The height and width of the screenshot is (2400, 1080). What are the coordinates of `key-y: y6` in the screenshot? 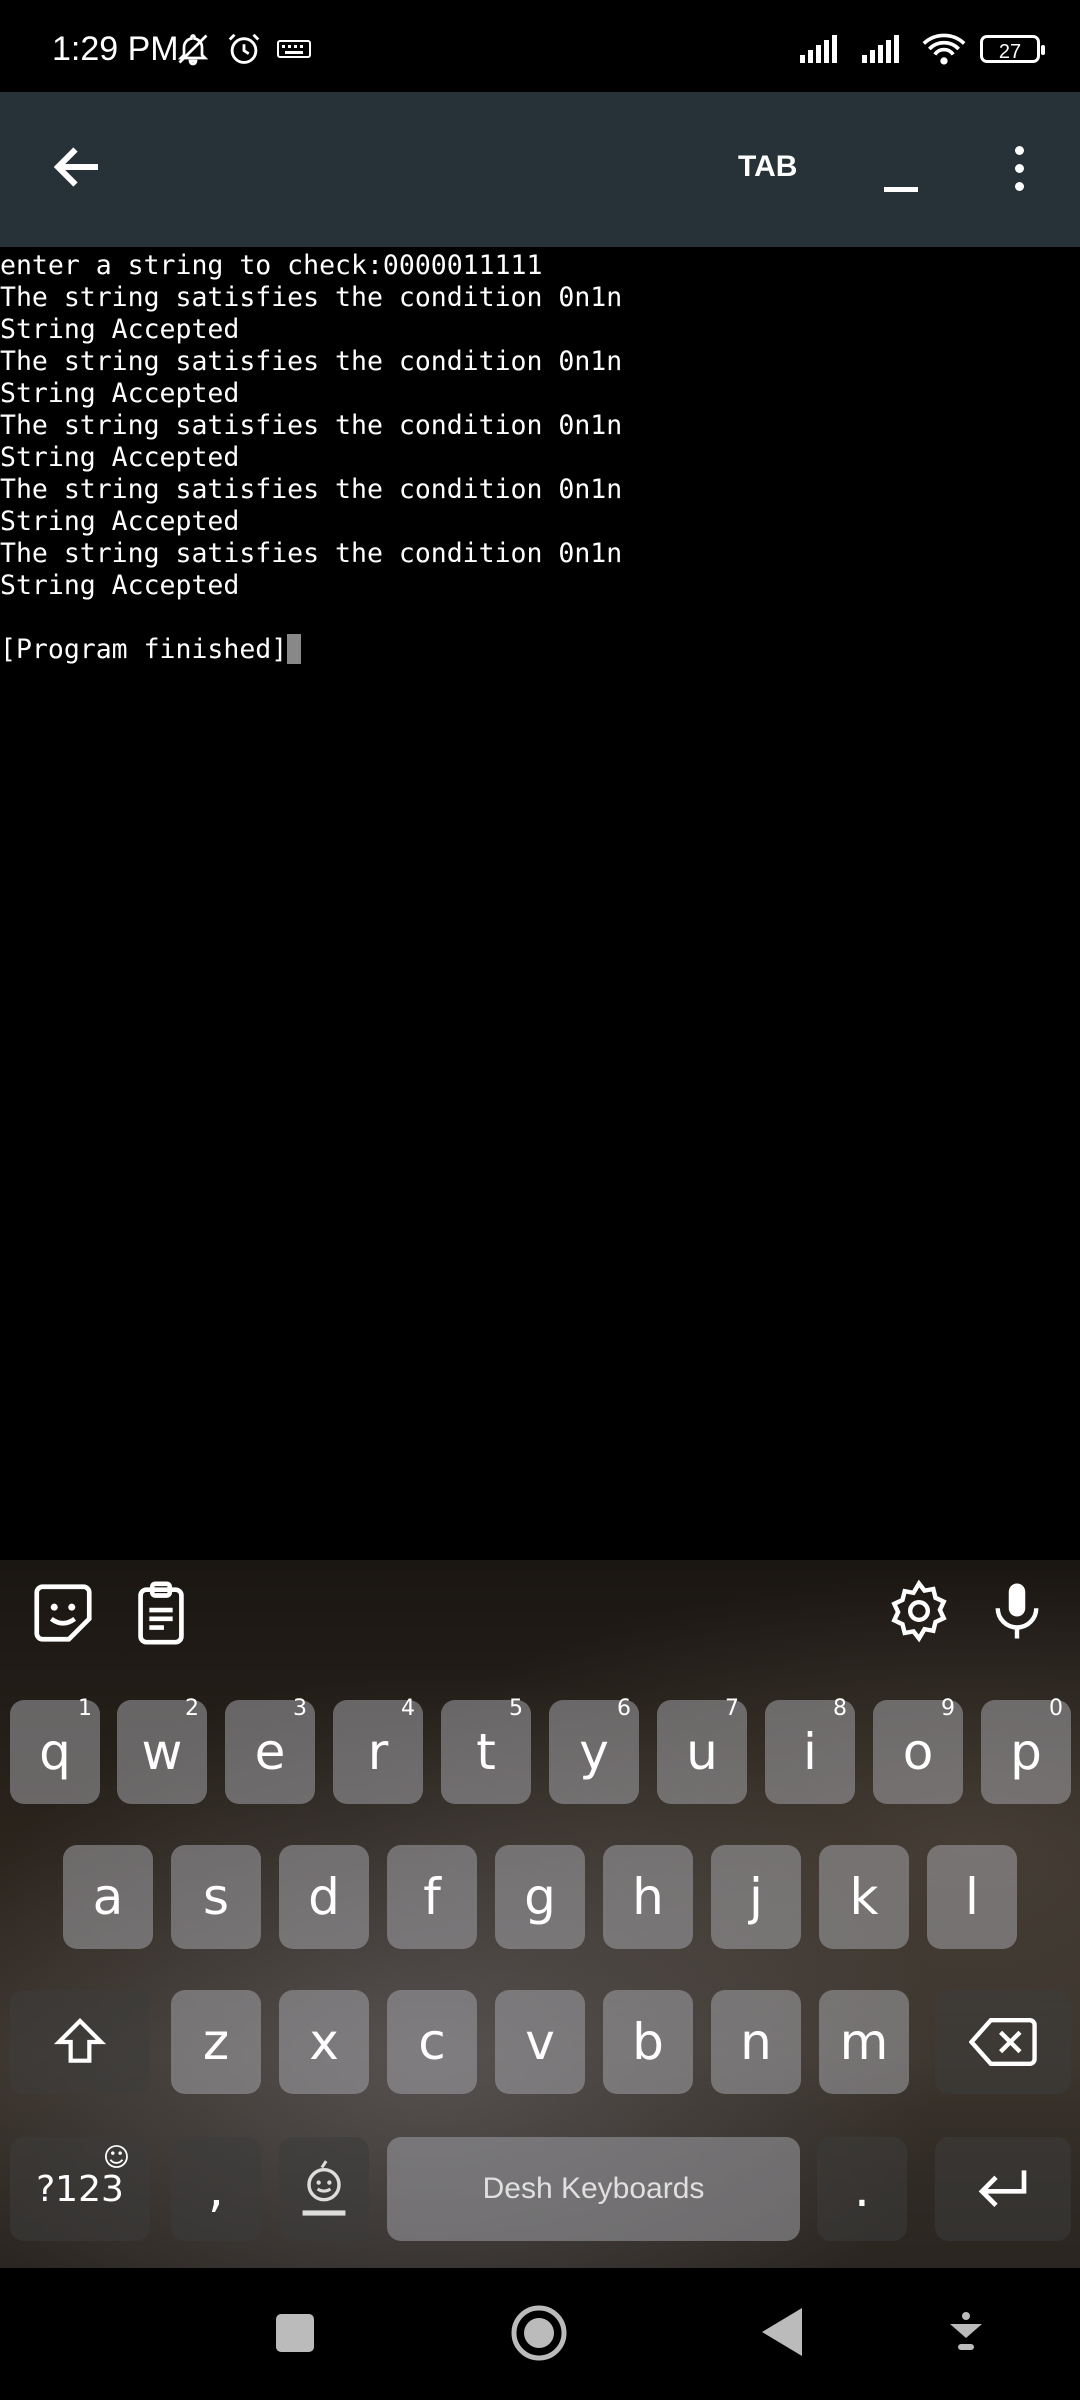 It's located at (594, 1750).